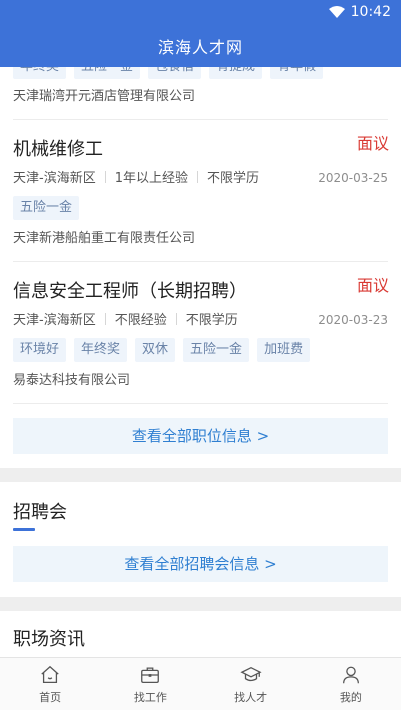 This screenshot has height=710, width=401. What do you see at coordinates (200, 436) in the screenshot?
I see `view-all-jobs-button: 查看全部职位信息 >` at bounding box center [200, 436].